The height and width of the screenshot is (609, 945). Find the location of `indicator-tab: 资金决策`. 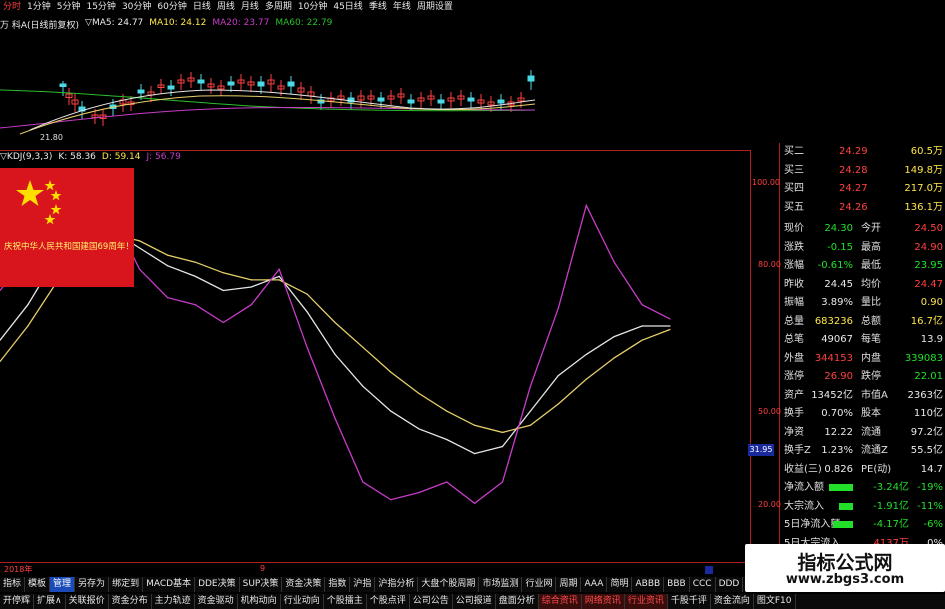

indicator-tab: 资金决策 is located at coordinates (304, 584).